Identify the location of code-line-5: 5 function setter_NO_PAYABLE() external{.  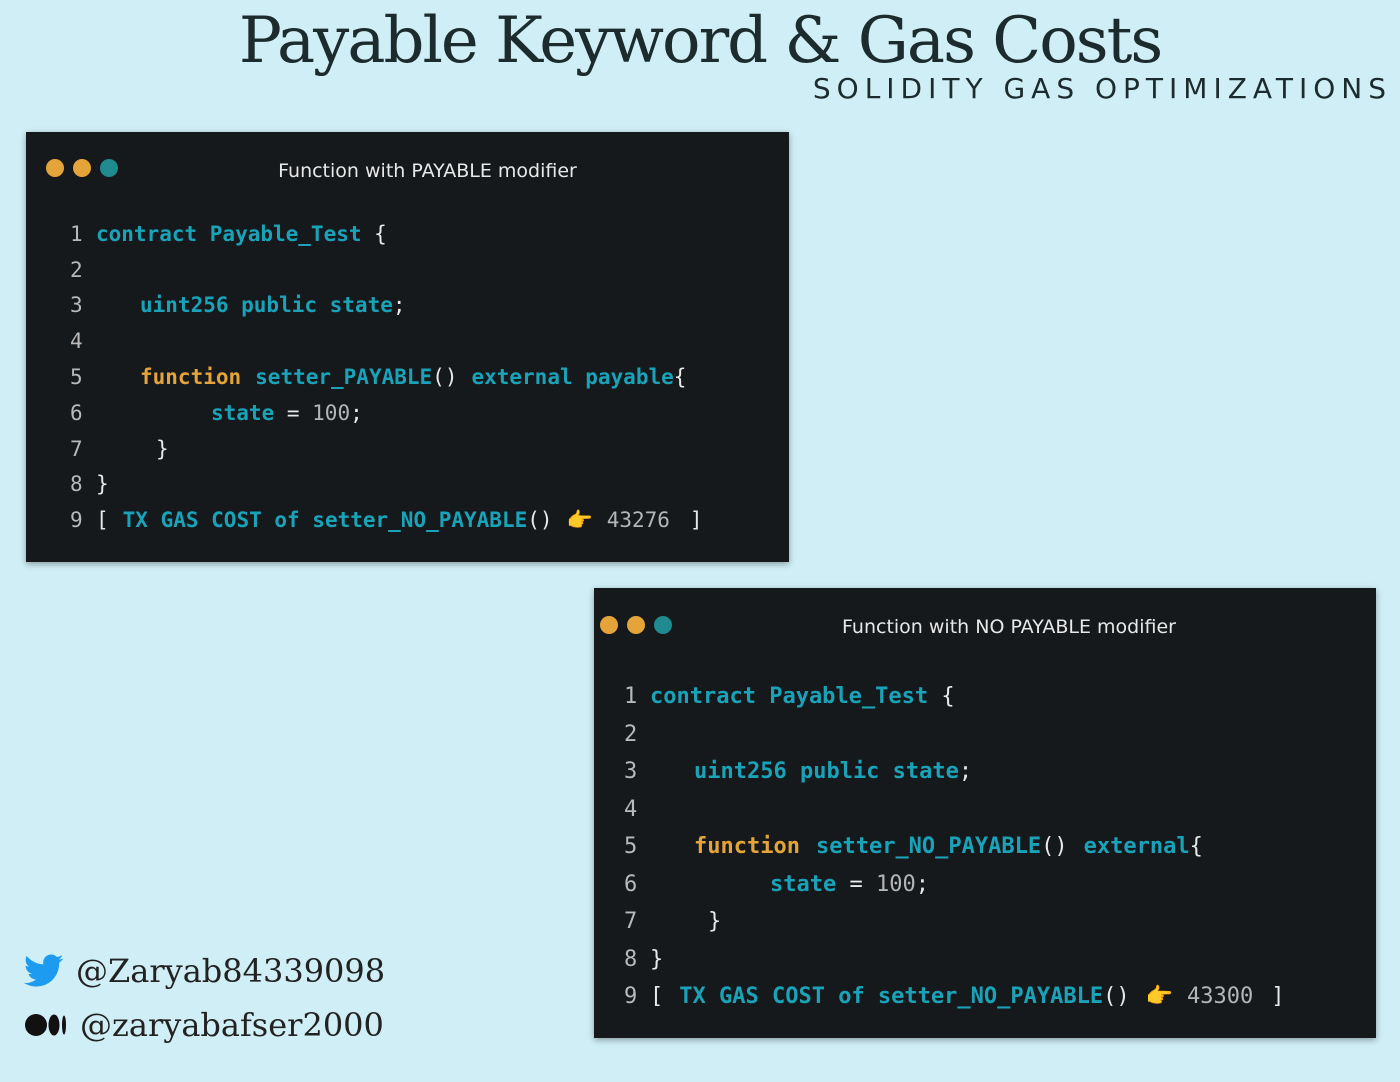
(954, 847).